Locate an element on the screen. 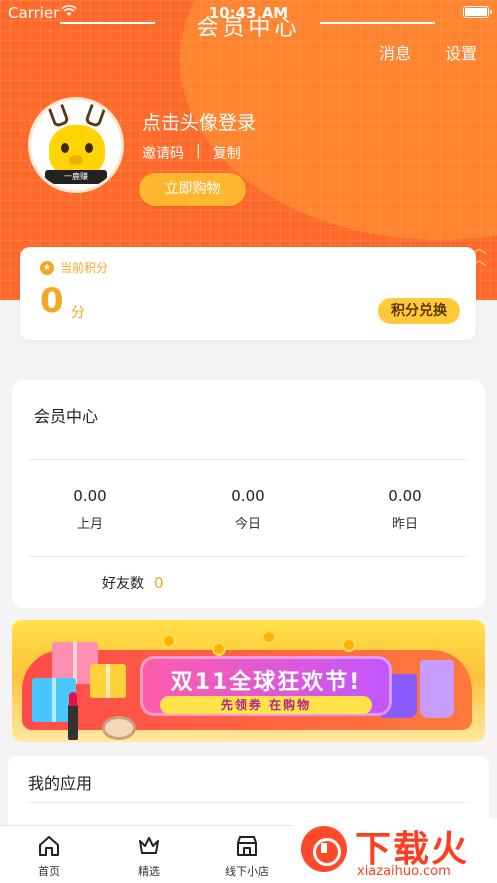  points-card: ★ 当前积分 0 分 积分兑换 is located at coordinates (248, 293).